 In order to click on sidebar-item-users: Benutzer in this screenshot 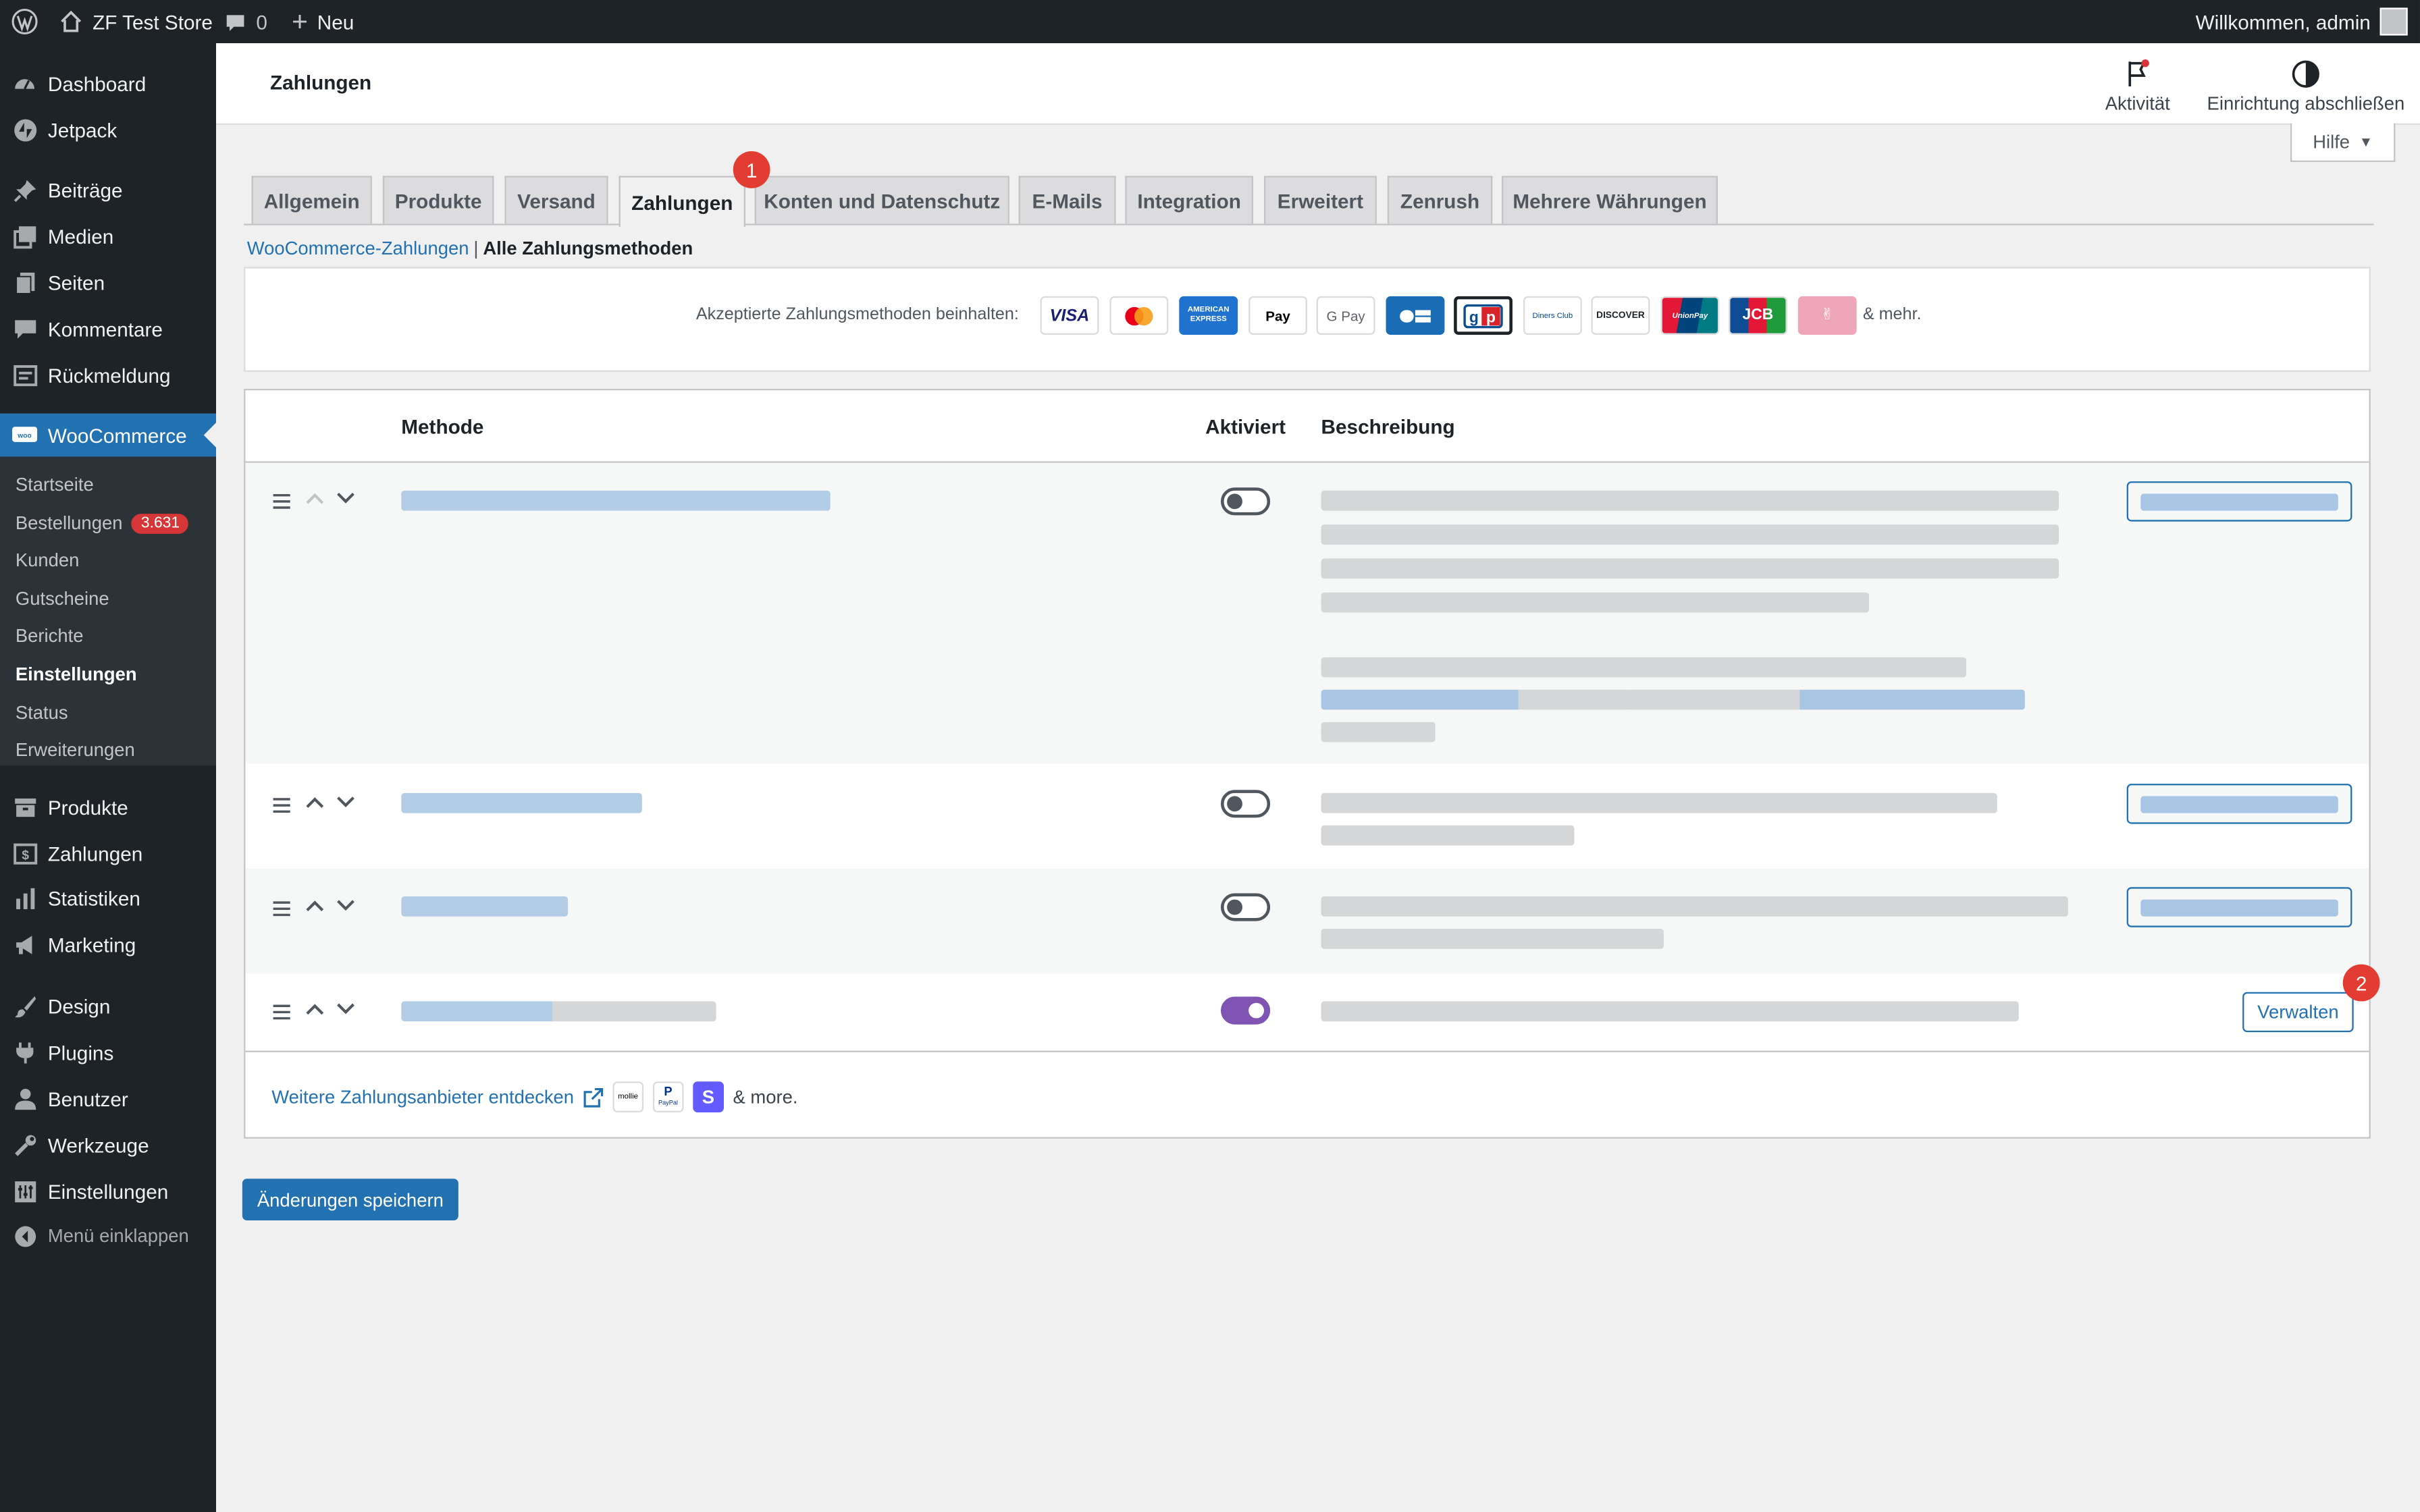, I will do `click(108, 1098)`.